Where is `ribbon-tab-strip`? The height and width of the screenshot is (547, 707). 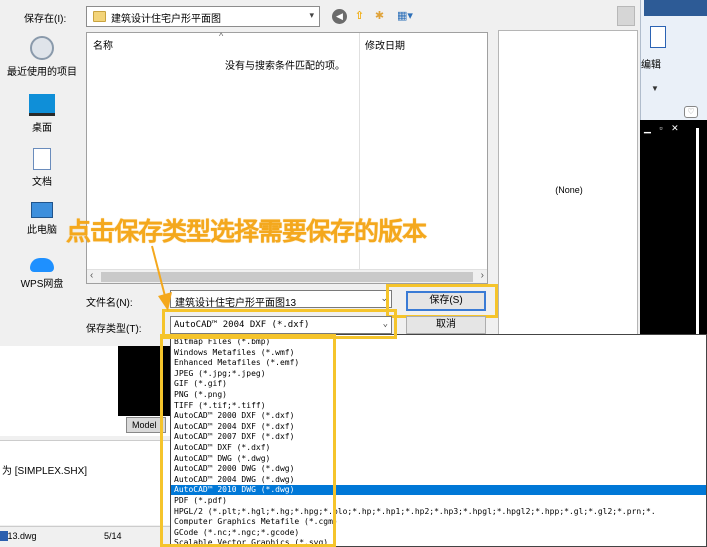 ribbon-tab-strip is located at coordinates (675, 8).